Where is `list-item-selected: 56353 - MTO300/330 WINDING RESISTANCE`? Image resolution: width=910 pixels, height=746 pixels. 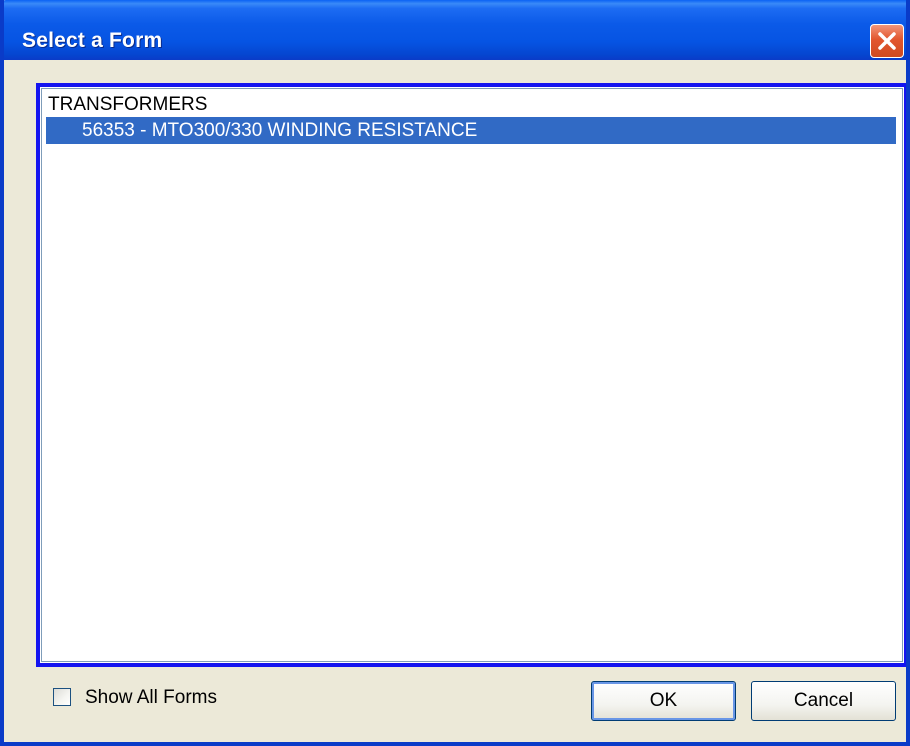
list-item-selected: 56353 - MTO300/330 WINDING RESISTANCE is located at coordinates (471, 130).